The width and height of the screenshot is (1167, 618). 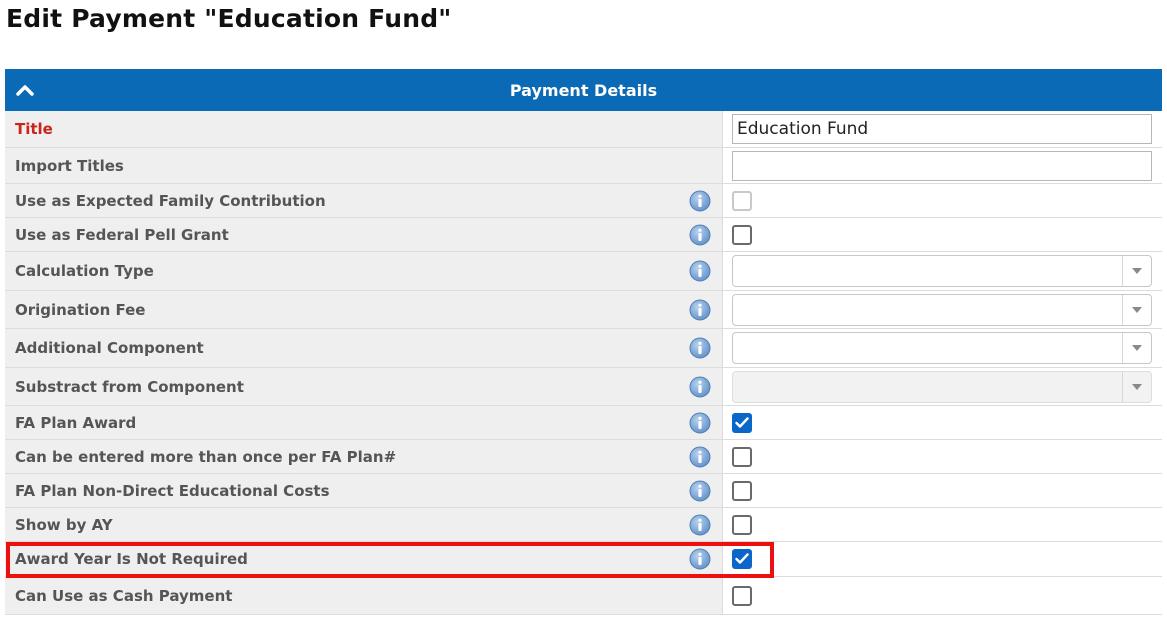 I want to click on field-label-cell: Use as Expected Family Contribution, so click(x=364, y=200).